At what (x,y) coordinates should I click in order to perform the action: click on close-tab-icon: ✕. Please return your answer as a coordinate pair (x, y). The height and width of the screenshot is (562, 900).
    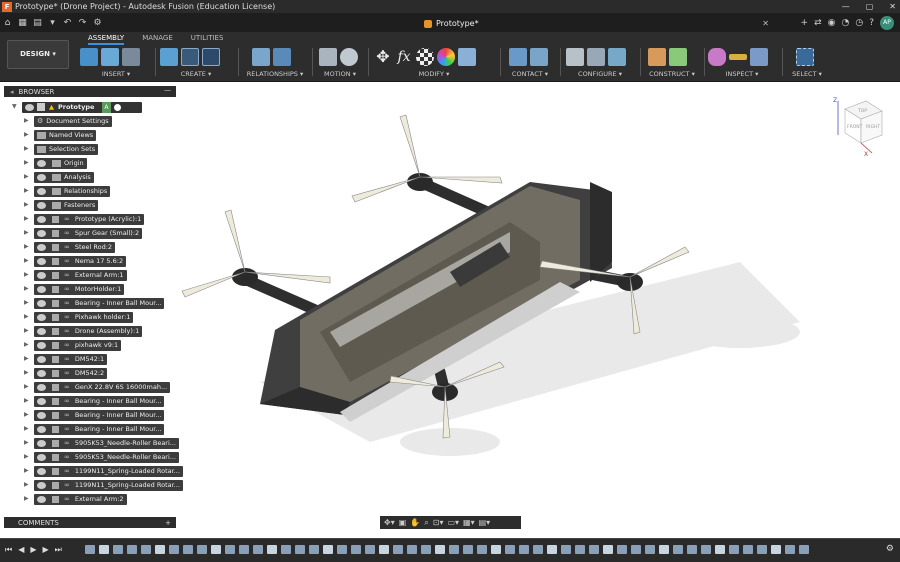
    Looking at the image, I should click on (765, 23).